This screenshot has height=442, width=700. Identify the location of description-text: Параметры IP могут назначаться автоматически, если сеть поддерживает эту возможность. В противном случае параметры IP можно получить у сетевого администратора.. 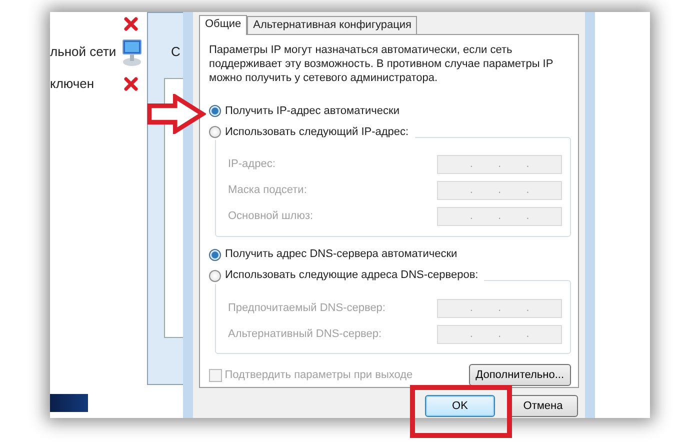
(381, 64).